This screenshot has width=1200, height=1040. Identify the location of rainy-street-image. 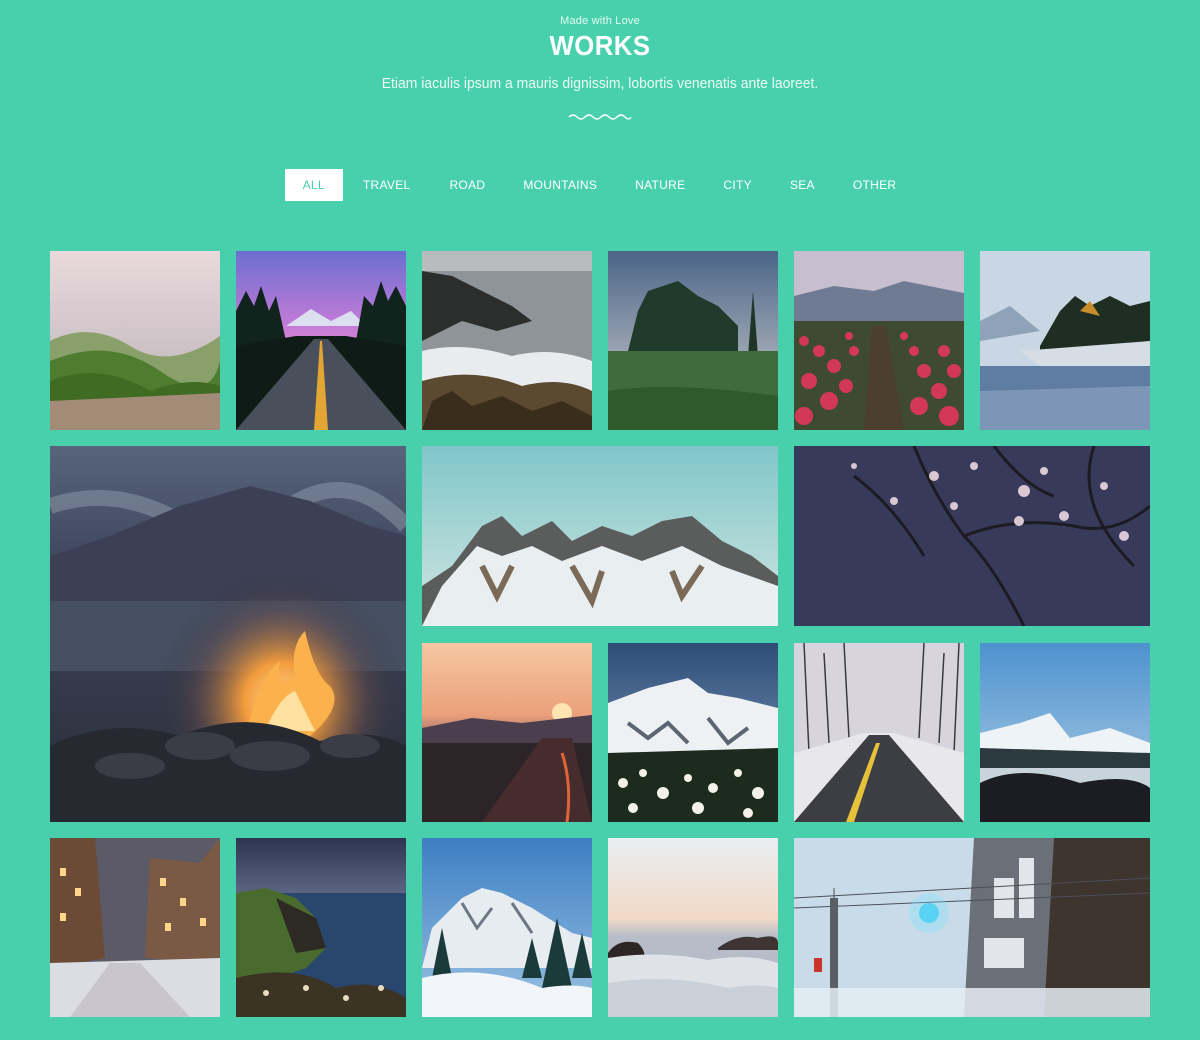
(972, 927).